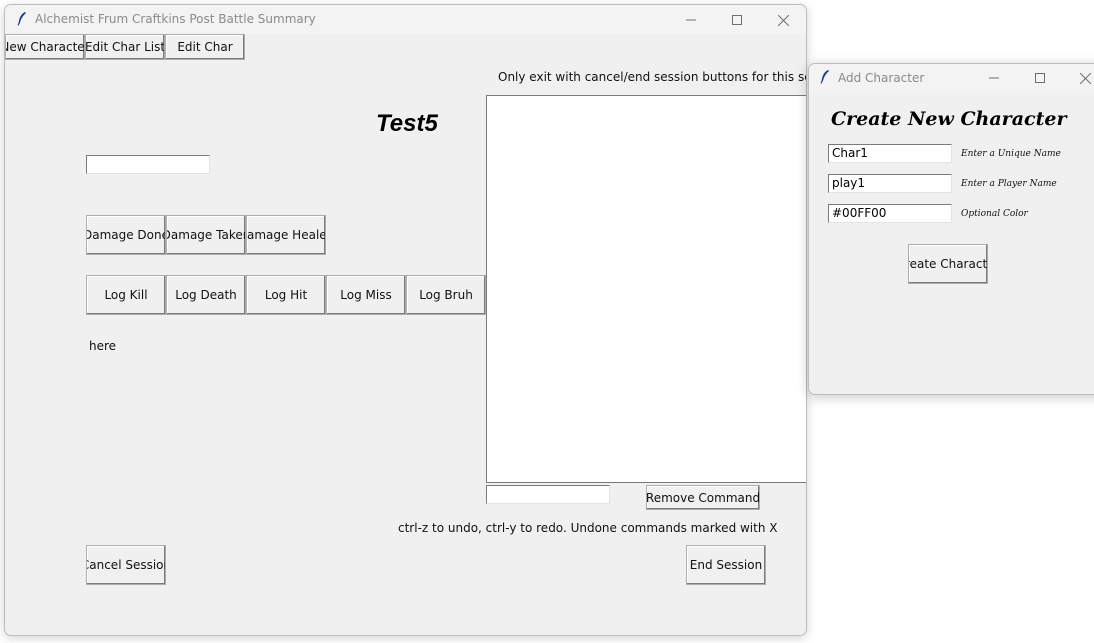 This screenshot has width=1094, height=643. Describe the element at coordinates (148, 164) in the screenshot. I see `name-input` at that location.